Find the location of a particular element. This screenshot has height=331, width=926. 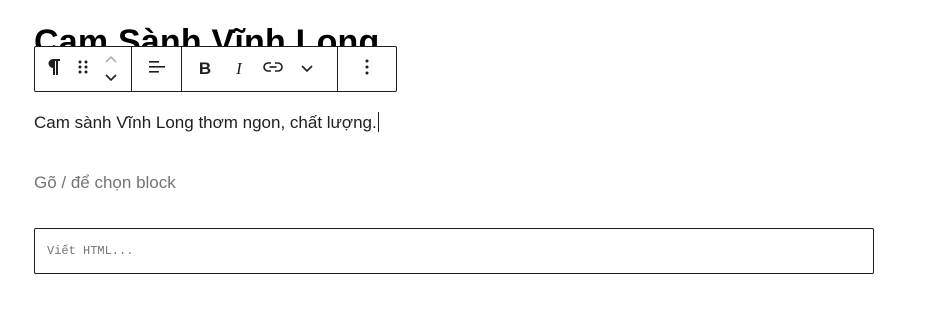

html-input is located at coordinates (454, 251).